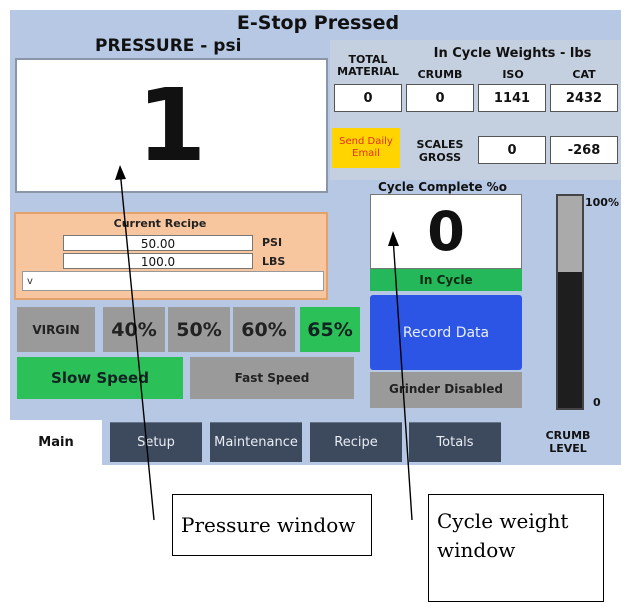  Describe the element at coordinates (393, 238) in the screenshot. I see `cycle-arrowhead` at that location.